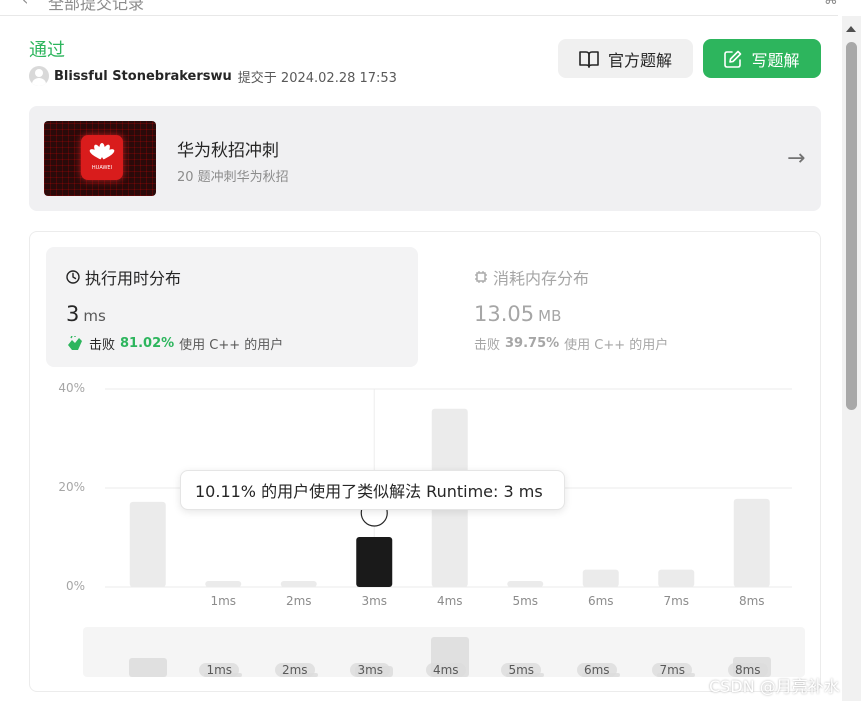  What do you see at coordinates (298, 601) in the screenshot?
I see `x-tick-label: 2ms` at bounding box center [298, 601].